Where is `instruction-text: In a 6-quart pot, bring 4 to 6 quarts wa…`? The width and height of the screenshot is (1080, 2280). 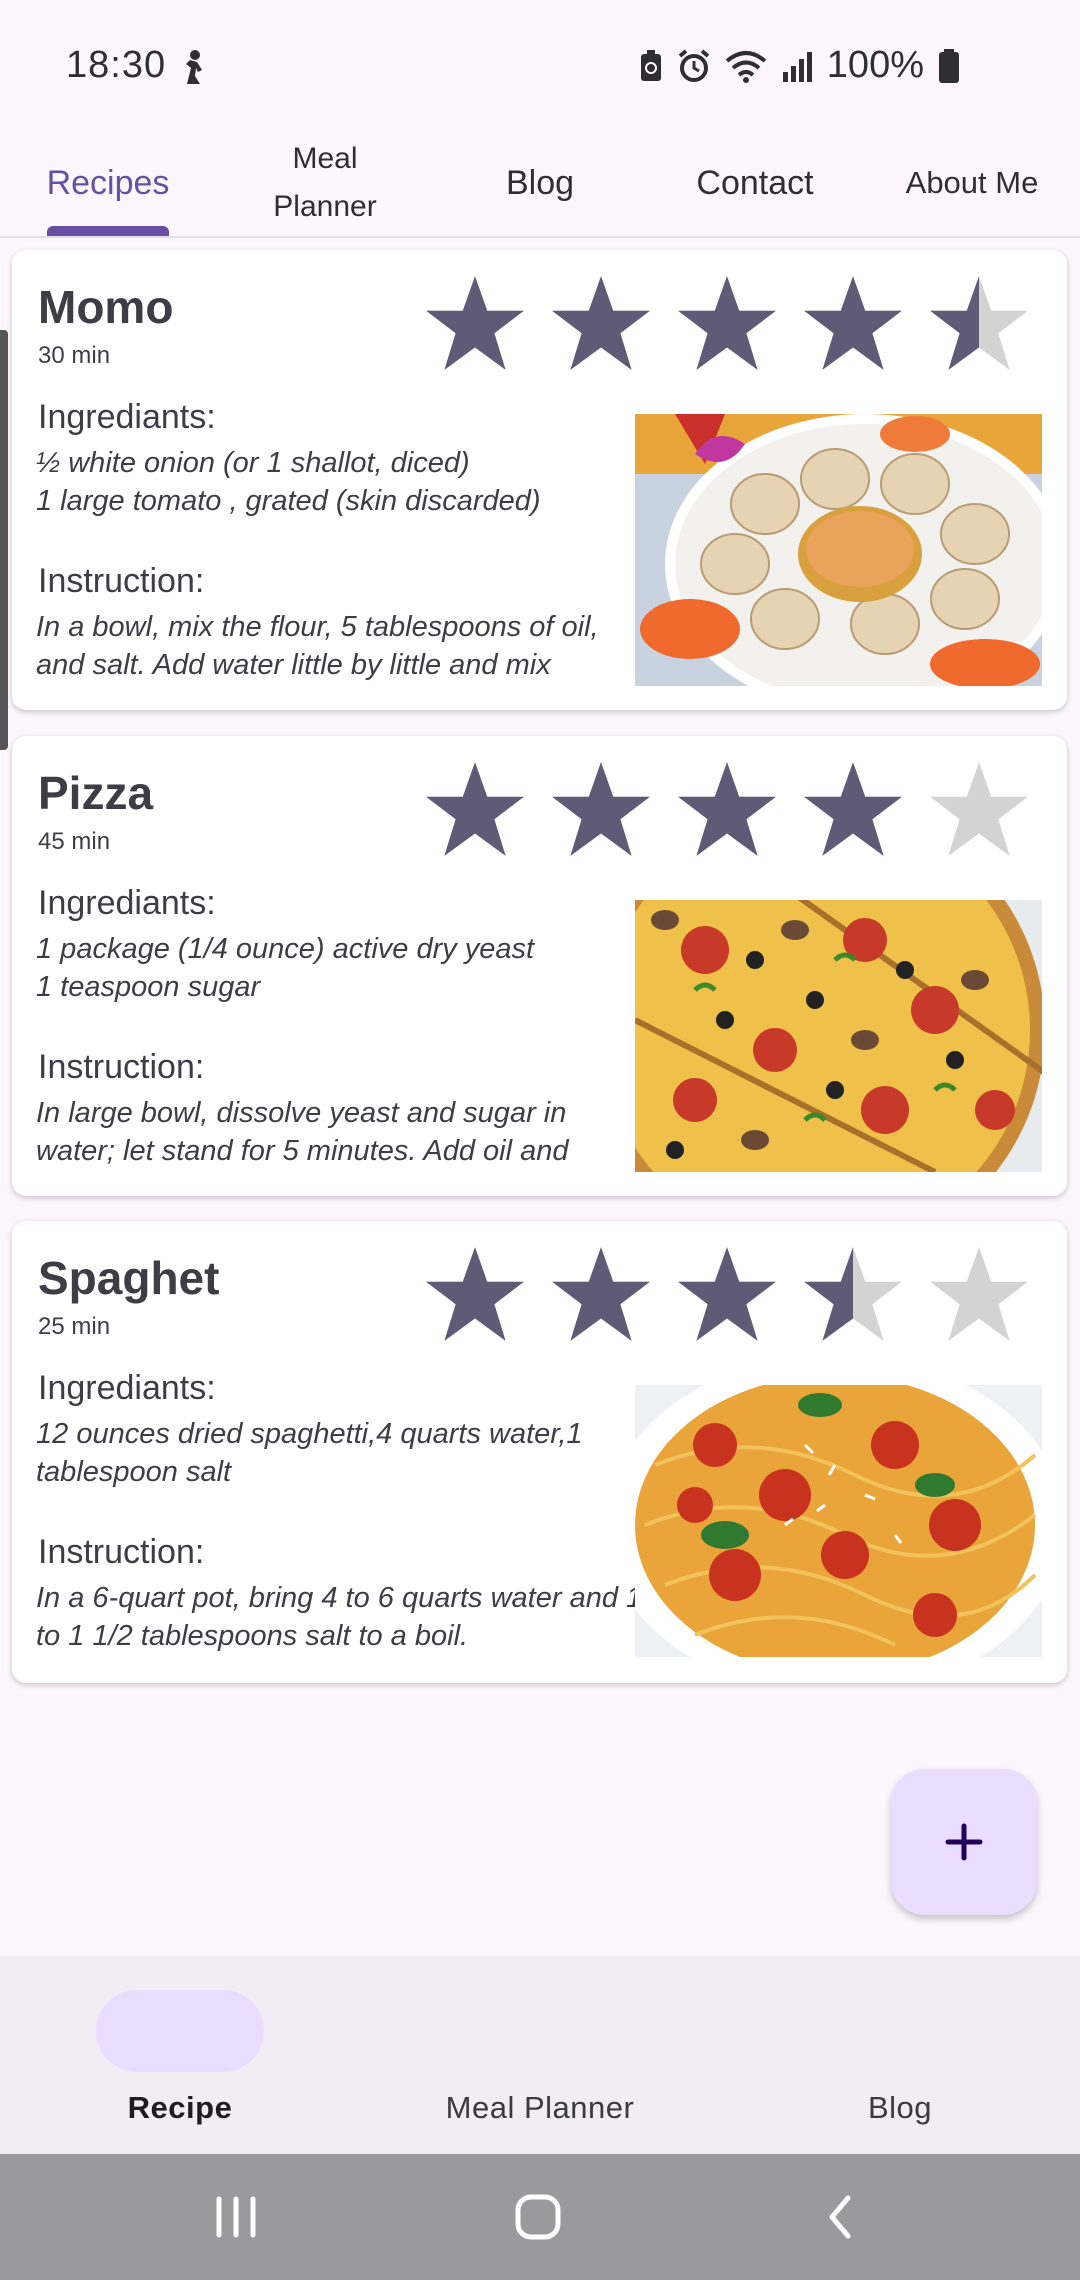
instruction-text: In a 6-quart pot, bring 4 to 6 quarts wa… is located at coordinates (339, 1617).